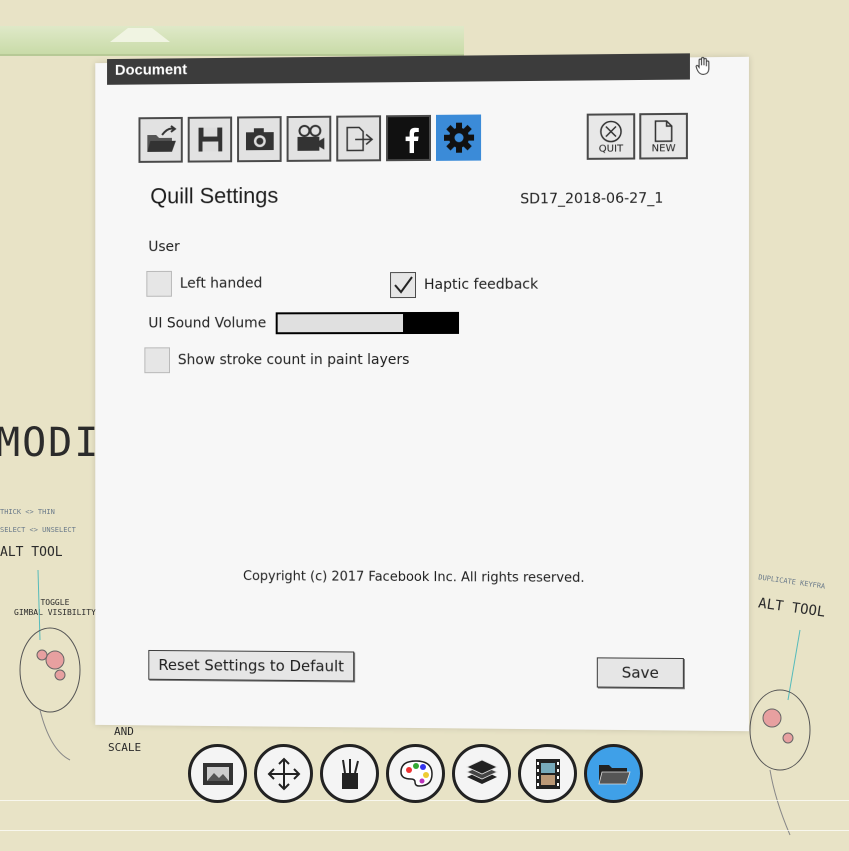  I want to click on haptic-feedback-row: Haptic feedback, so click(464, 285).